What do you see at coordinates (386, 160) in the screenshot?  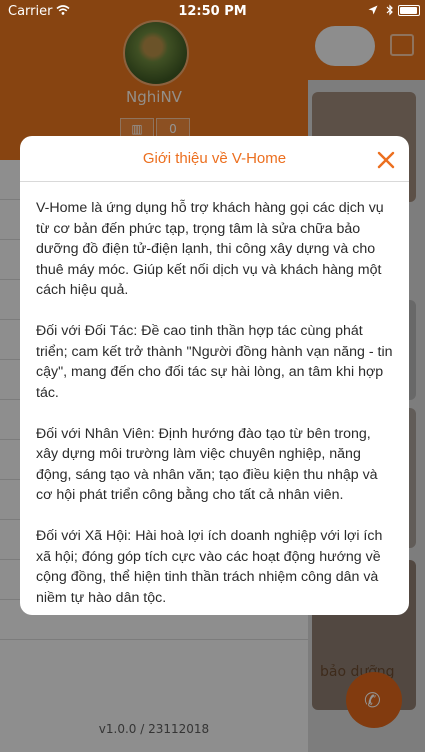 I see `close-icon` at bounding box center [386, 160].